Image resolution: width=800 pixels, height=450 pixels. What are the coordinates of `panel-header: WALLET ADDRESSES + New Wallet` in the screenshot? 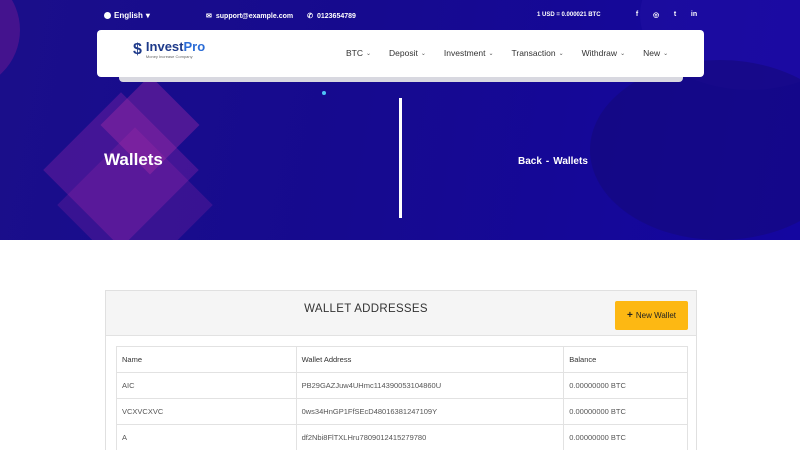 It's located at (401, 313).